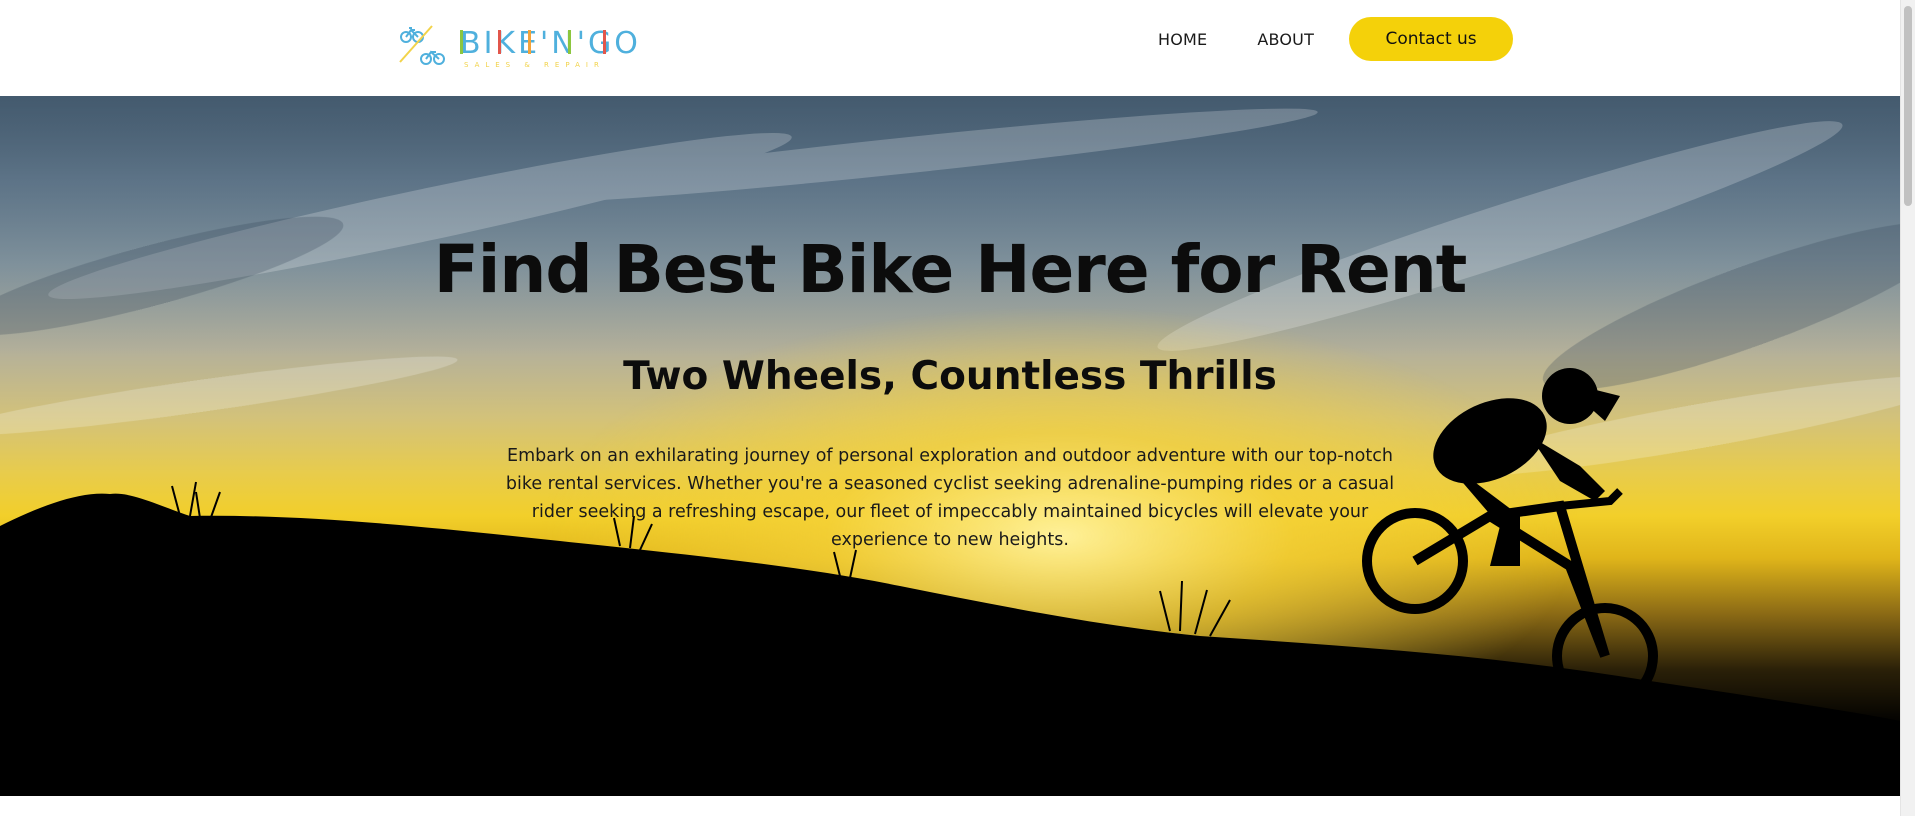 This screenshot has width=1915, height=816. What do you see at coordinates (1908, 106) in the screenshot?
I see `scrollbar-thumb` at bounding box center [1908, 106].